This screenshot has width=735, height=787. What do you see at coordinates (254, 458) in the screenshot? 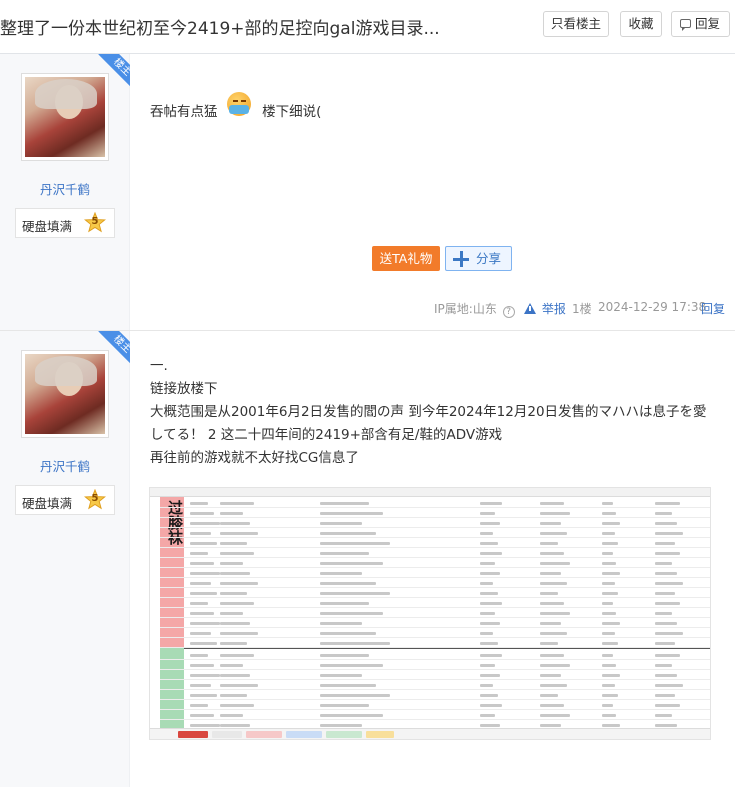
I see `post-line: 再往前的游戏就不太好找CG信息了` at bounding box center [254, 458].